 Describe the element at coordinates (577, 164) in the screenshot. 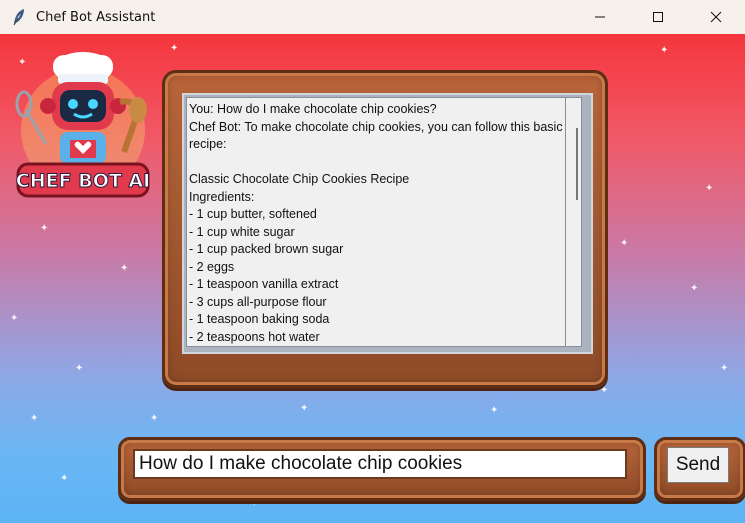

I see `scrollbar-thumb` at that location.